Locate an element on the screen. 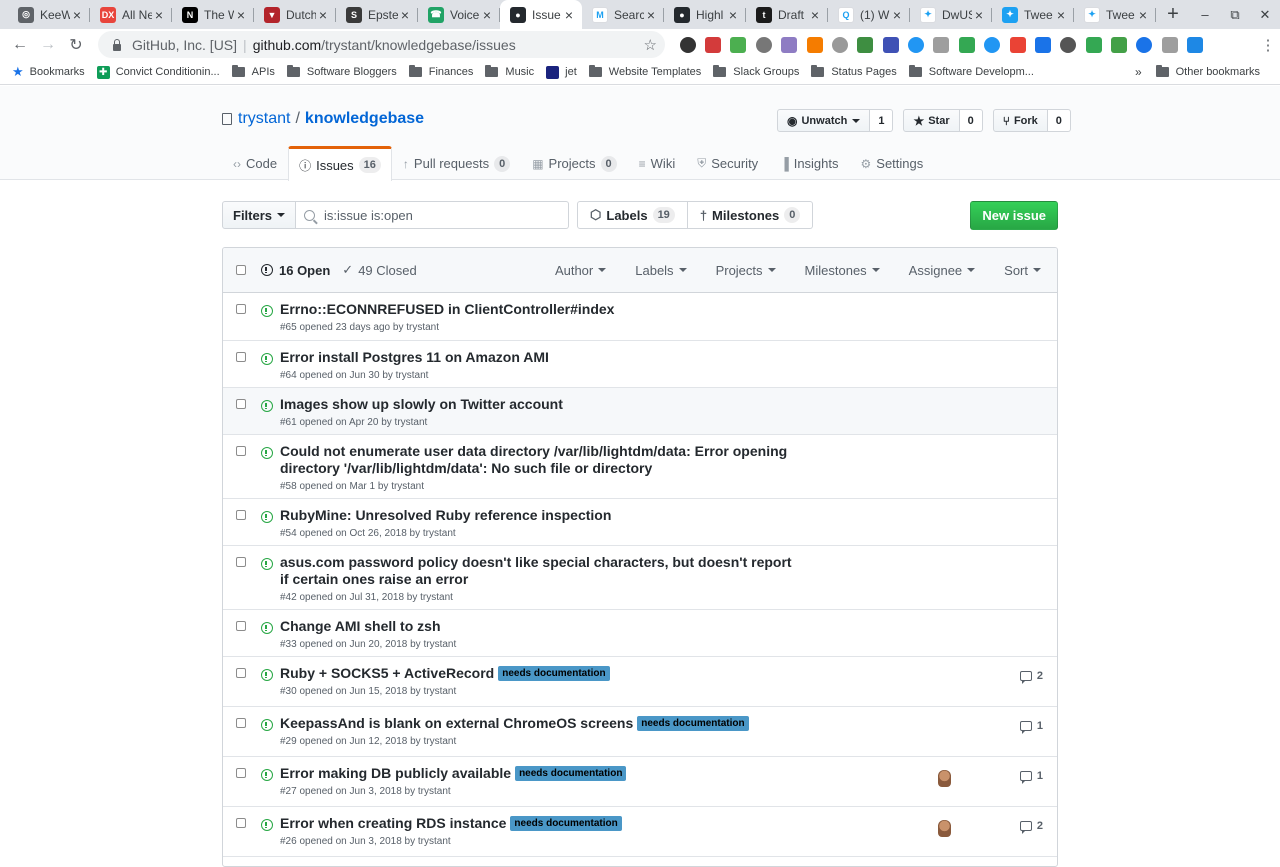  tab-security: ⛨ Security is located at coordinates (727, 163).